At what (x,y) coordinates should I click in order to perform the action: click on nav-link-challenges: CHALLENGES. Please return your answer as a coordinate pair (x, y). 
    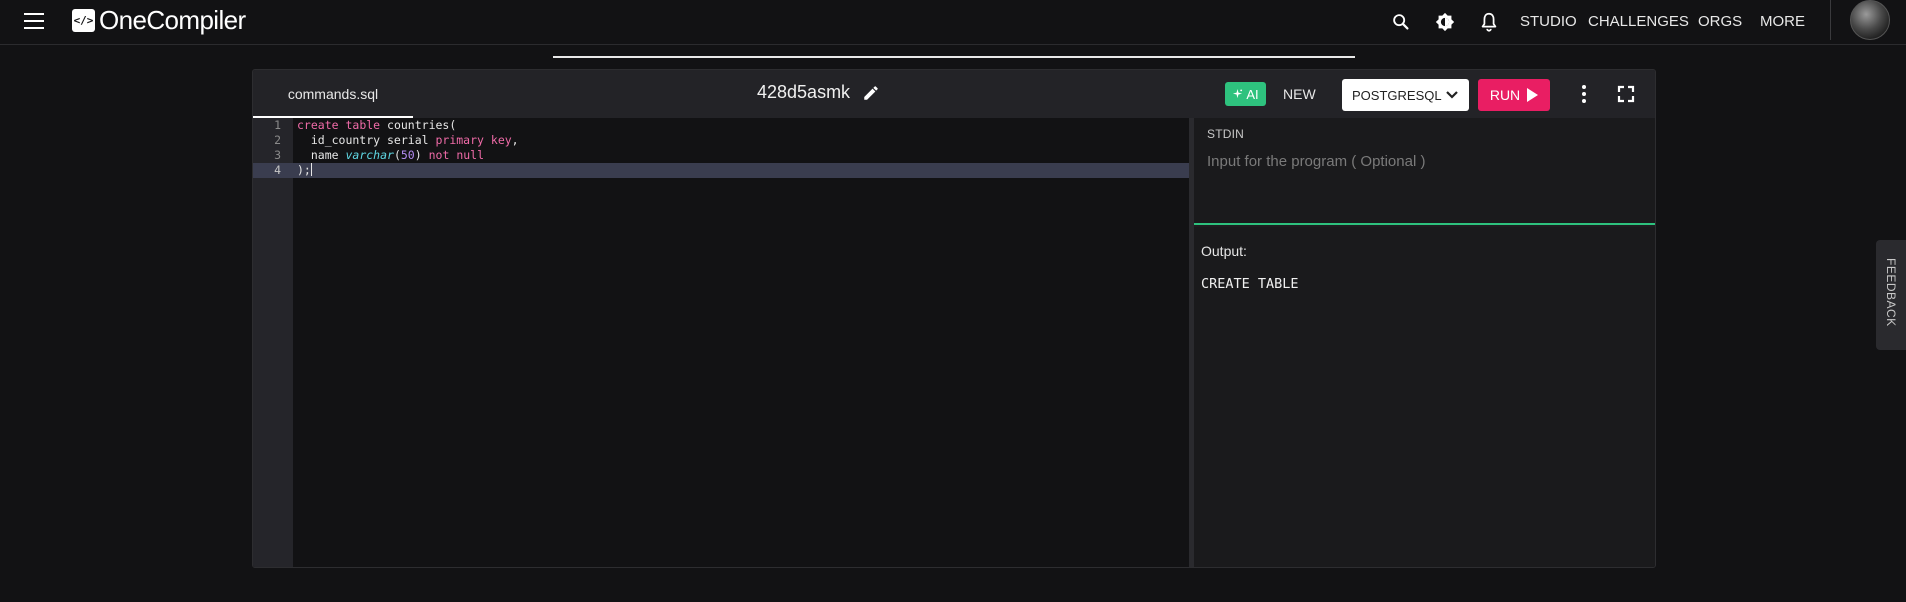
    Looking at the image, I should click on (1638, 21).